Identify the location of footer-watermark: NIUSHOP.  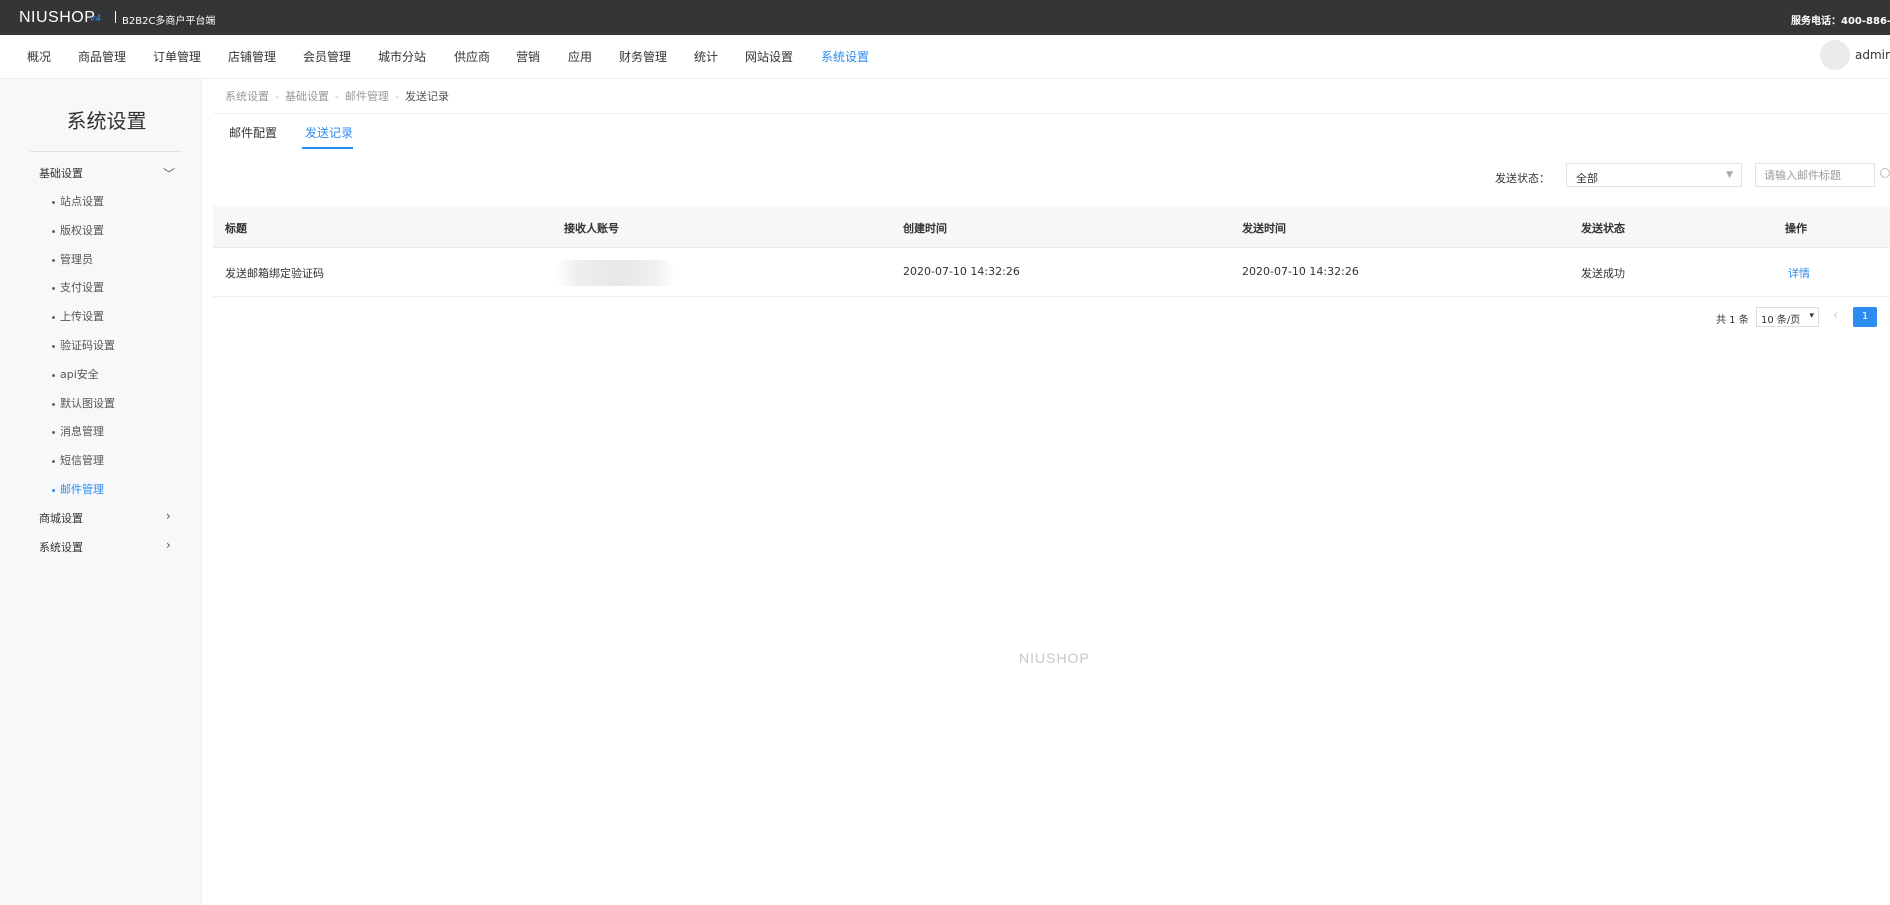
(1054, 658).